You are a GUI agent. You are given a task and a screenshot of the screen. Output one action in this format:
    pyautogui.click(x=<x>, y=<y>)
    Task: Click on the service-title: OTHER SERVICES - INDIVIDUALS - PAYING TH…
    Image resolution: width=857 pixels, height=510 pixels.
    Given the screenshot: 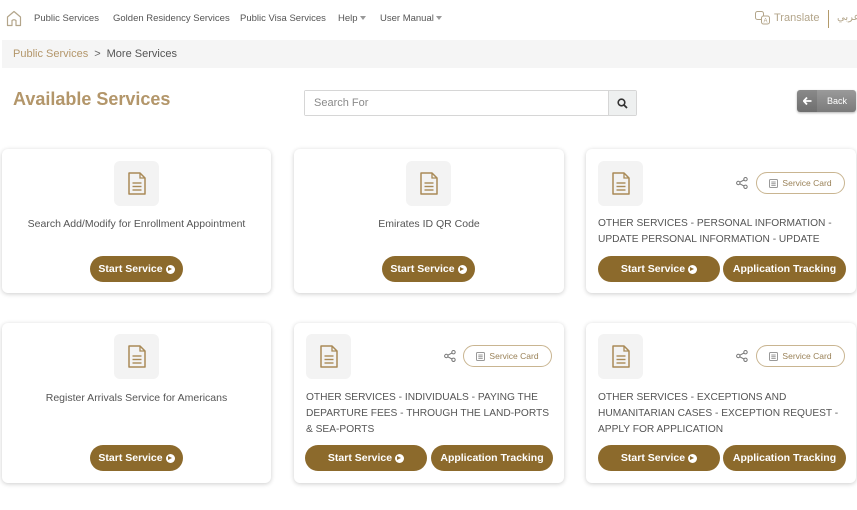 What is the action you would take?
    pyautogui.click(x=428, y=413)
    